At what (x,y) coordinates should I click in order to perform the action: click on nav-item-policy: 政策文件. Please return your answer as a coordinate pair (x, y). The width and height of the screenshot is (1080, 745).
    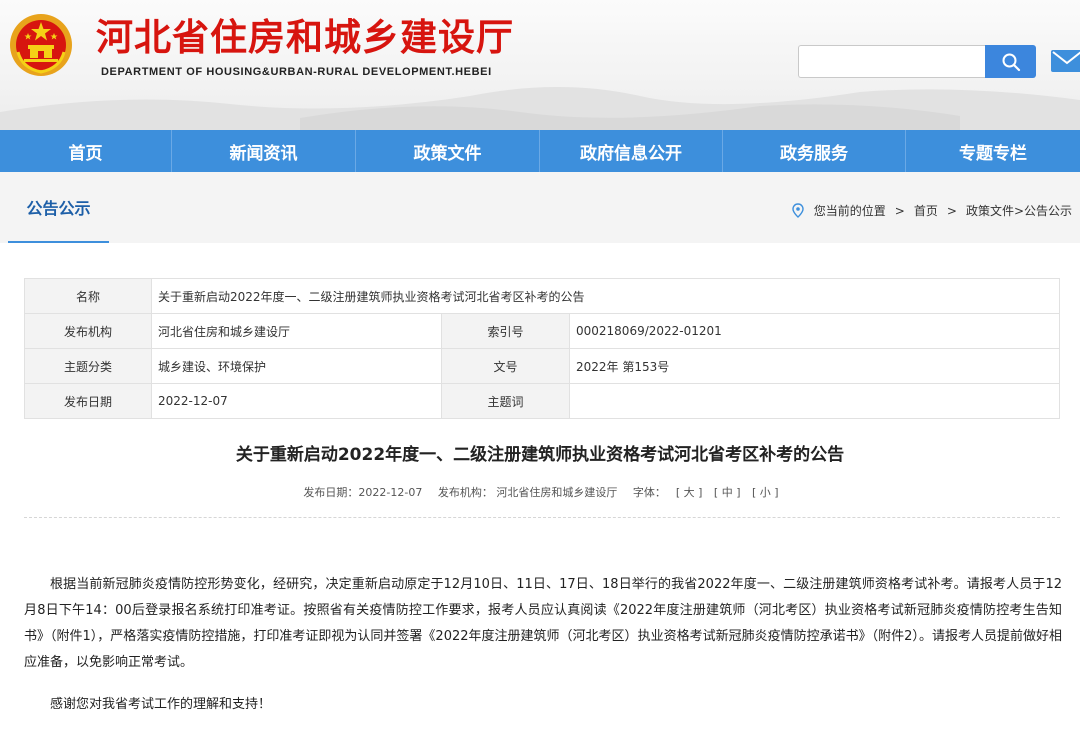
    Looking at the image, I should click on (448, 151).